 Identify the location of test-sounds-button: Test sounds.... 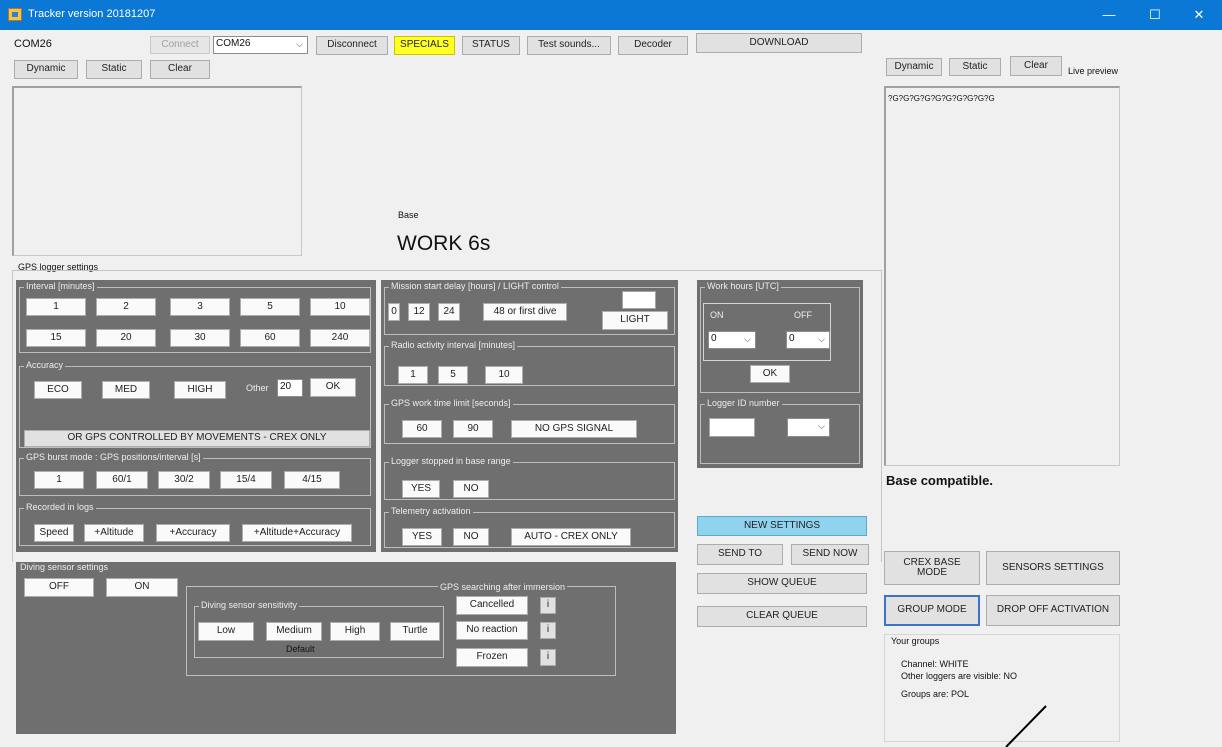
(569, 45).